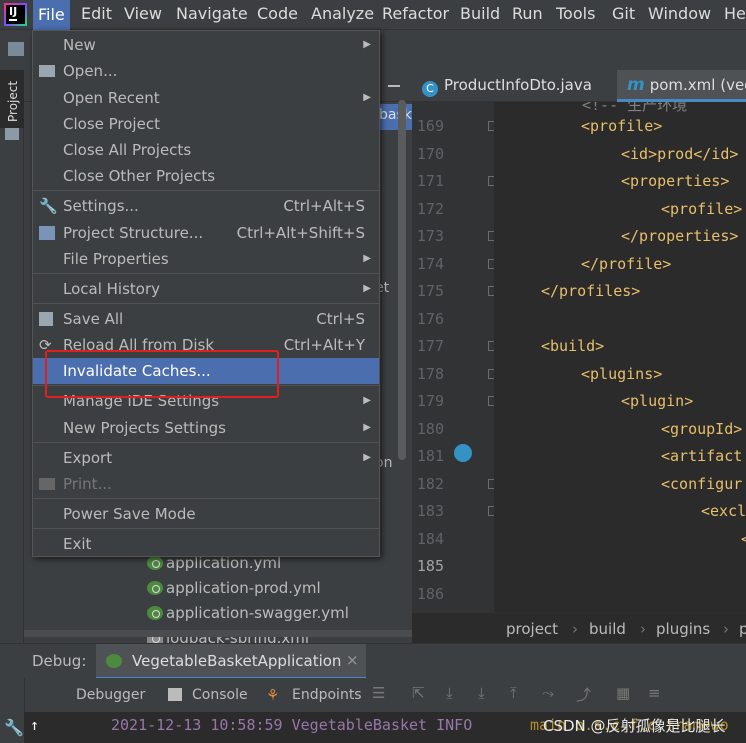 The width and height of the screenshot is (746, 743). Describe the element at coordinates (257, 613) in the screenshot. I see `tree-item-label: application-swagger.yml` at that location.